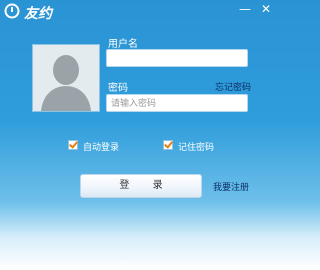 The width and height of the screenshot is (320, 270). What do you see at coordinates (177, 58) in the screenshot?
I see `username-input` at bounding box center [177, 58].